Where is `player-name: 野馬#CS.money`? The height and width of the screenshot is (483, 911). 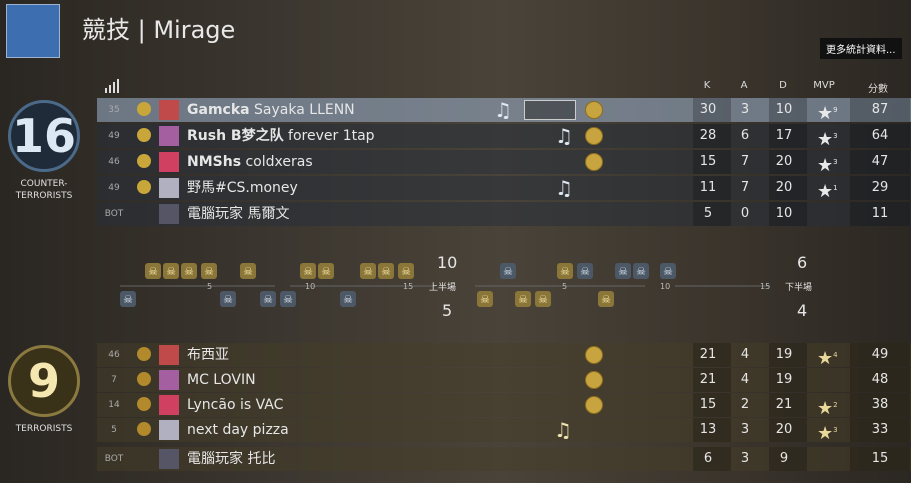
player-name: 野馬#CS.money is located at coordinates (242, 188).